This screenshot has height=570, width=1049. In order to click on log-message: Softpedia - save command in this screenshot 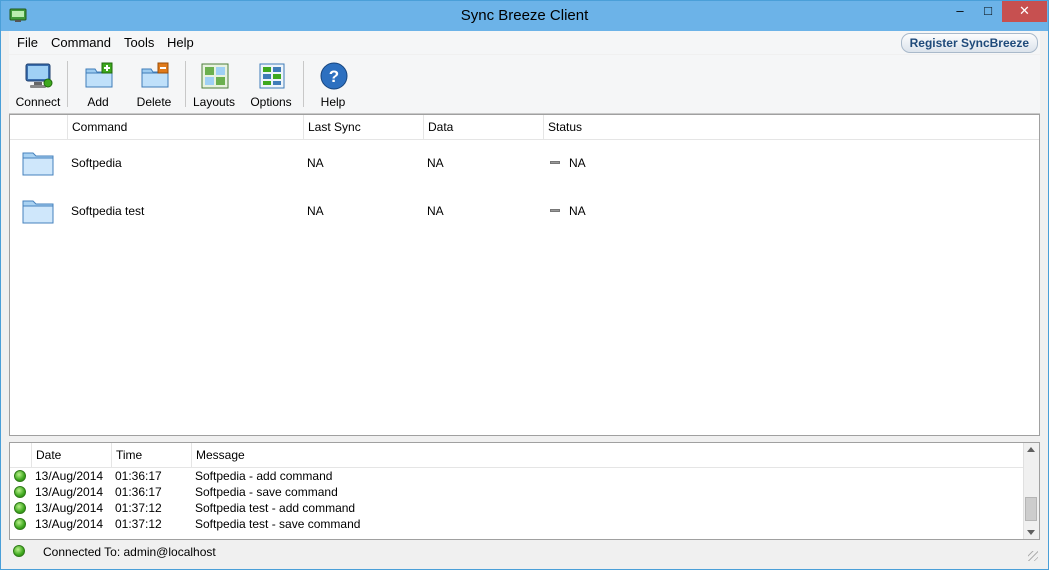, I will do `click(266, 492)`.